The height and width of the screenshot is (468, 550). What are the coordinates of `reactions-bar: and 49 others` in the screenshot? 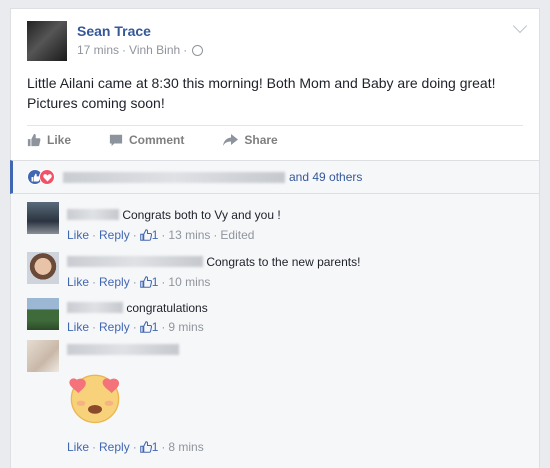 It's located at (275, 177).